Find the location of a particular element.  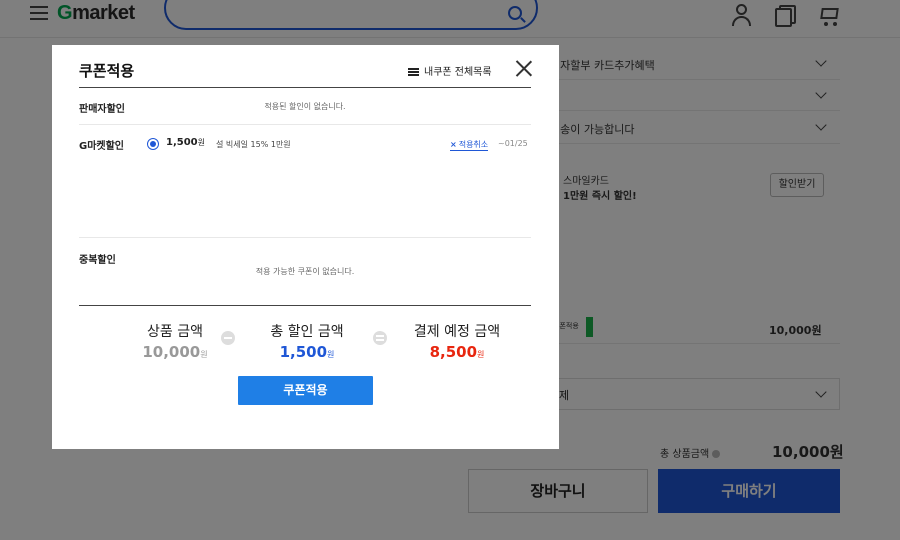

product-amount-value: 10,000원 is located at coordinates (175, 352).